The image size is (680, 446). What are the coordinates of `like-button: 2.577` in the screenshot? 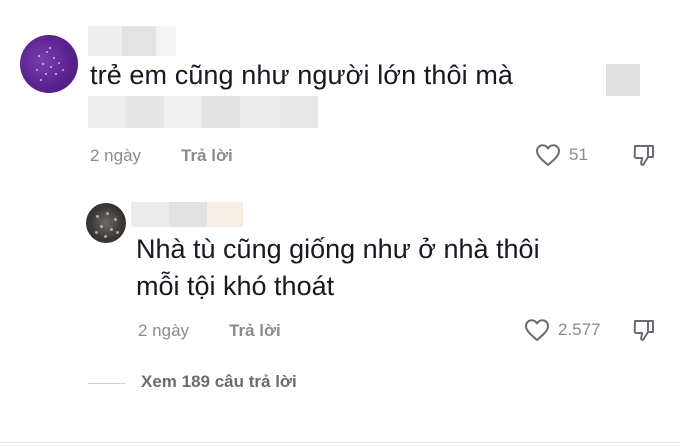 It's located at (562, 330).